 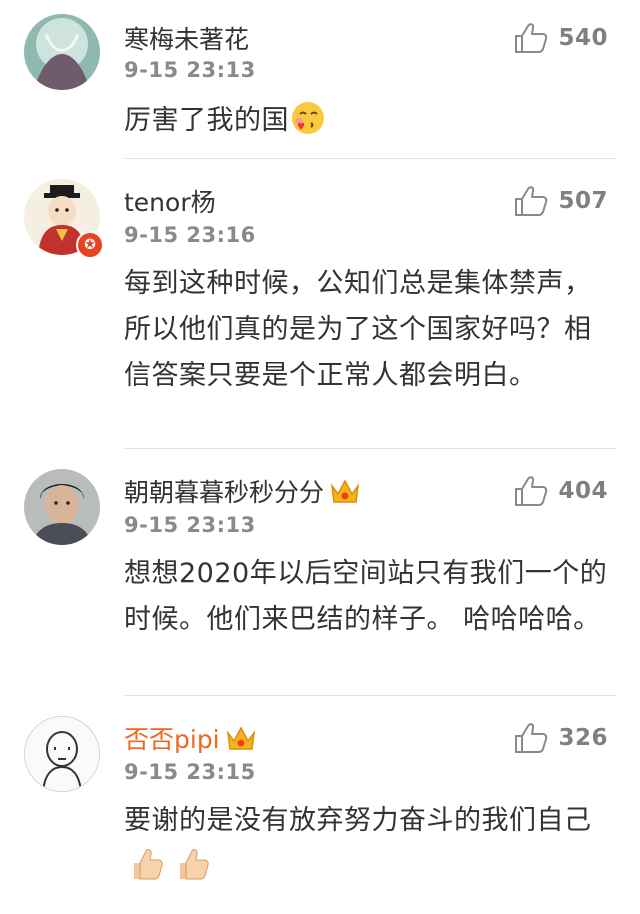 What do you see at coordinates (583, 38) in the screenshot?
I see `like-count: 540` at bounding box center [583, 38].